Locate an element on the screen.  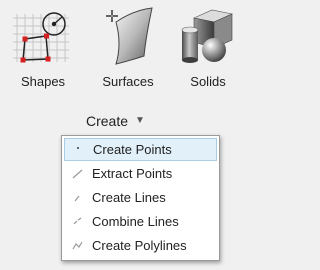
menu-item-label: Create Polylines is located at coordinates (139, 245).